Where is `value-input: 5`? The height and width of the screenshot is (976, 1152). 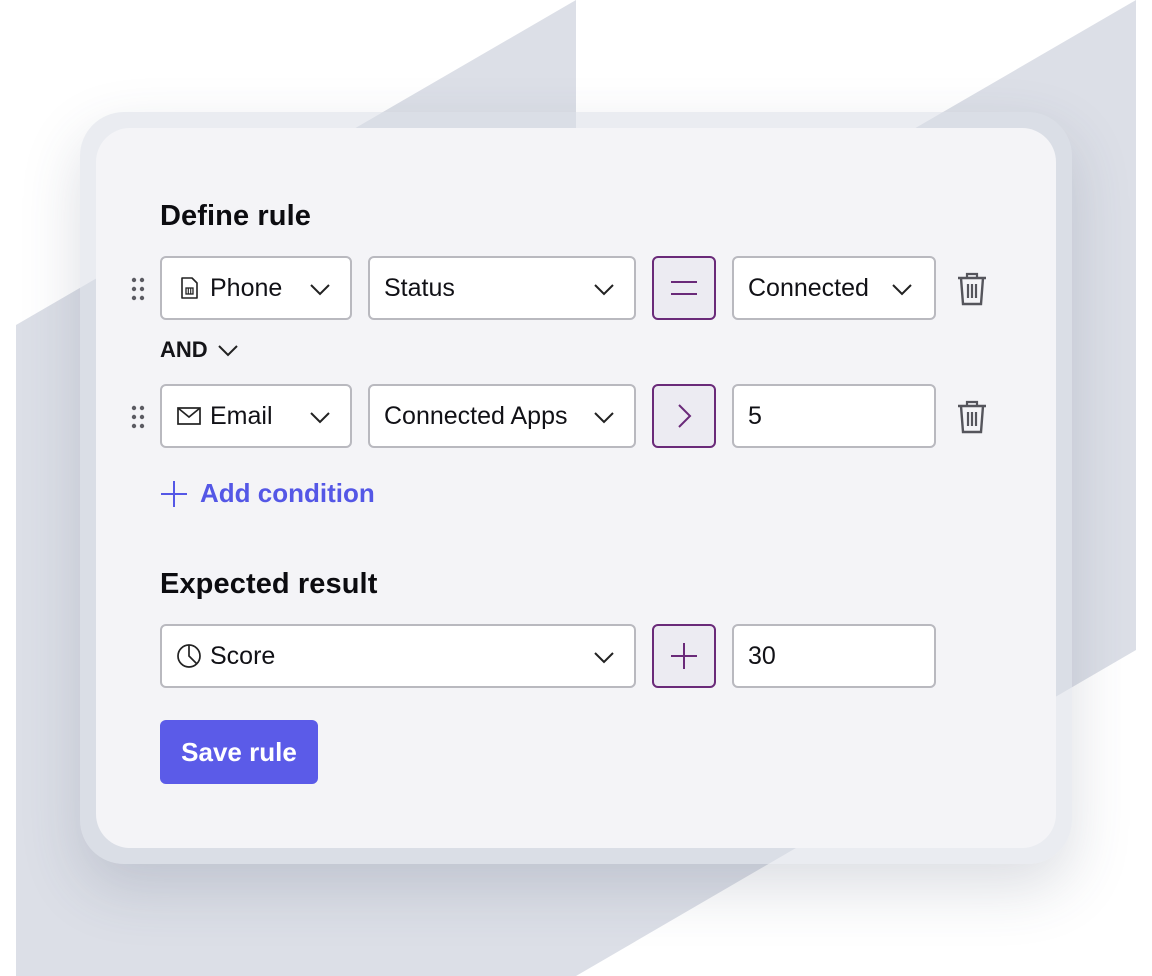
value-input: 5 is located at coordinates (834, 416).